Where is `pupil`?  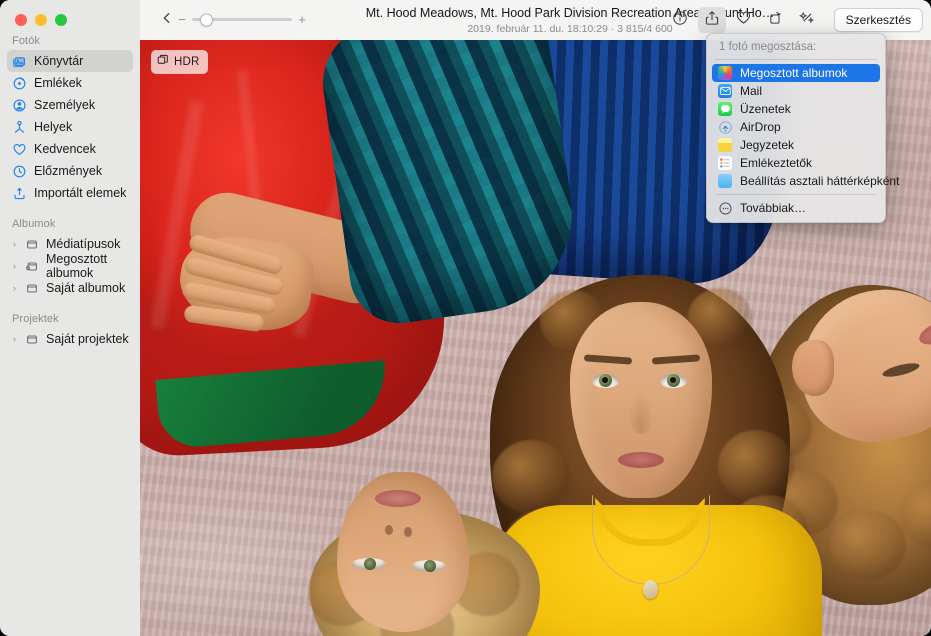 pupil is located at coordinates (673, 380).